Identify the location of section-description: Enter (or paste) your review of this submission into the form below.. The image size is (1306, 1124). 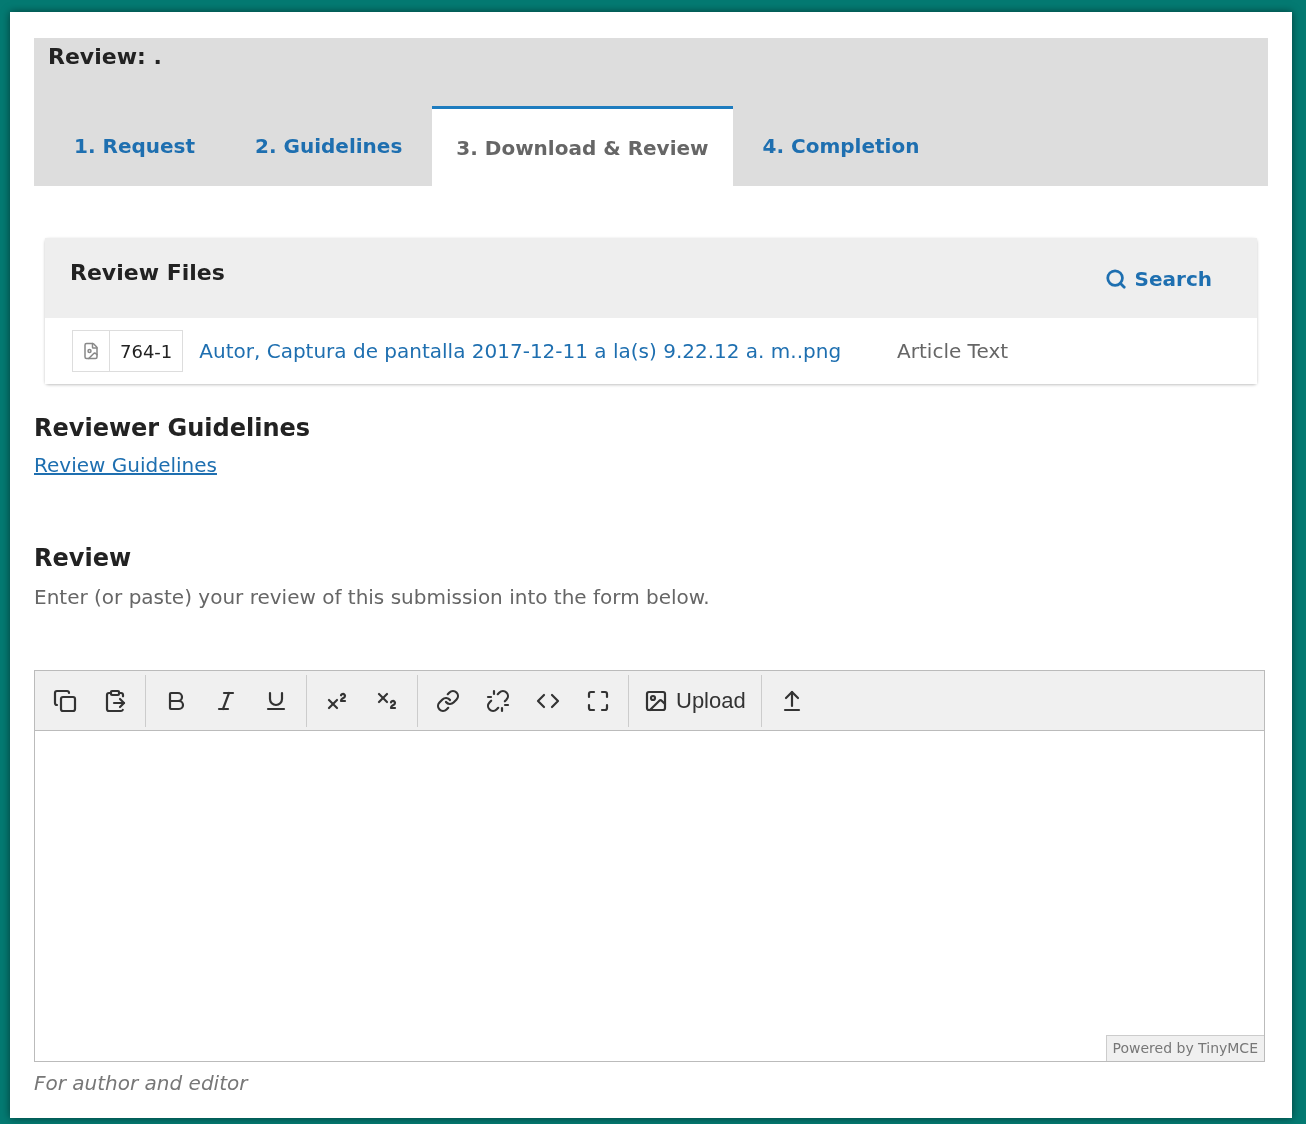
(372, 597).